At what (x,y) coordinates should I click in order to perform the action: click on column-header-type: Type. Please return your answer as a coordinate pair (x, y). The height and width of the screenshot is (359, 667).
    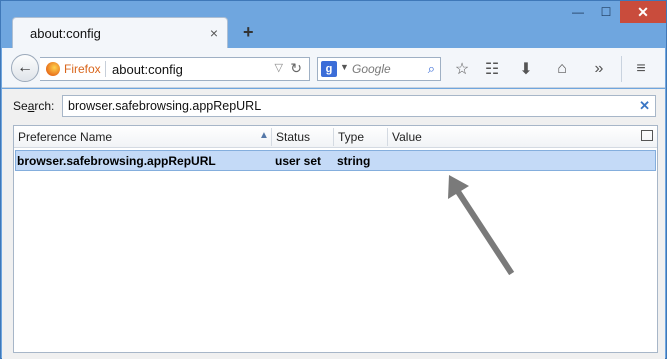
    Looking at the image, I should click on (351, 137).